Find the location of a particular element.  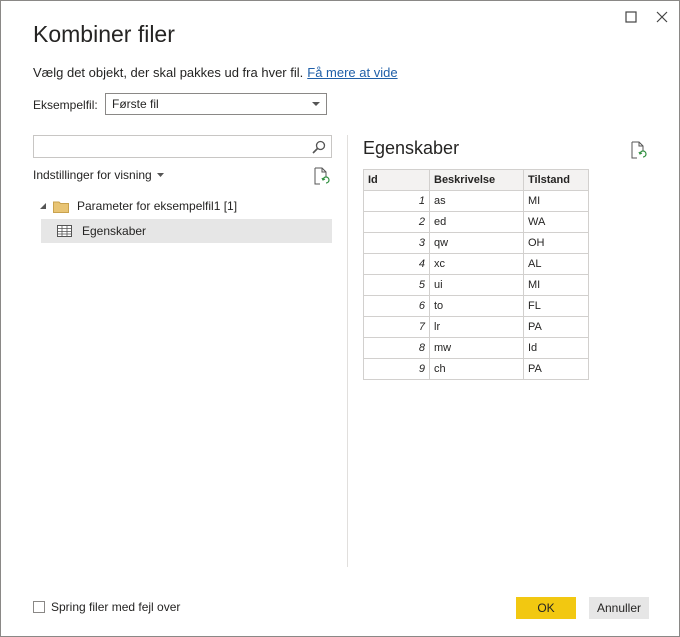

cell-beskrivelse: to is located at coordinates (476, 306).